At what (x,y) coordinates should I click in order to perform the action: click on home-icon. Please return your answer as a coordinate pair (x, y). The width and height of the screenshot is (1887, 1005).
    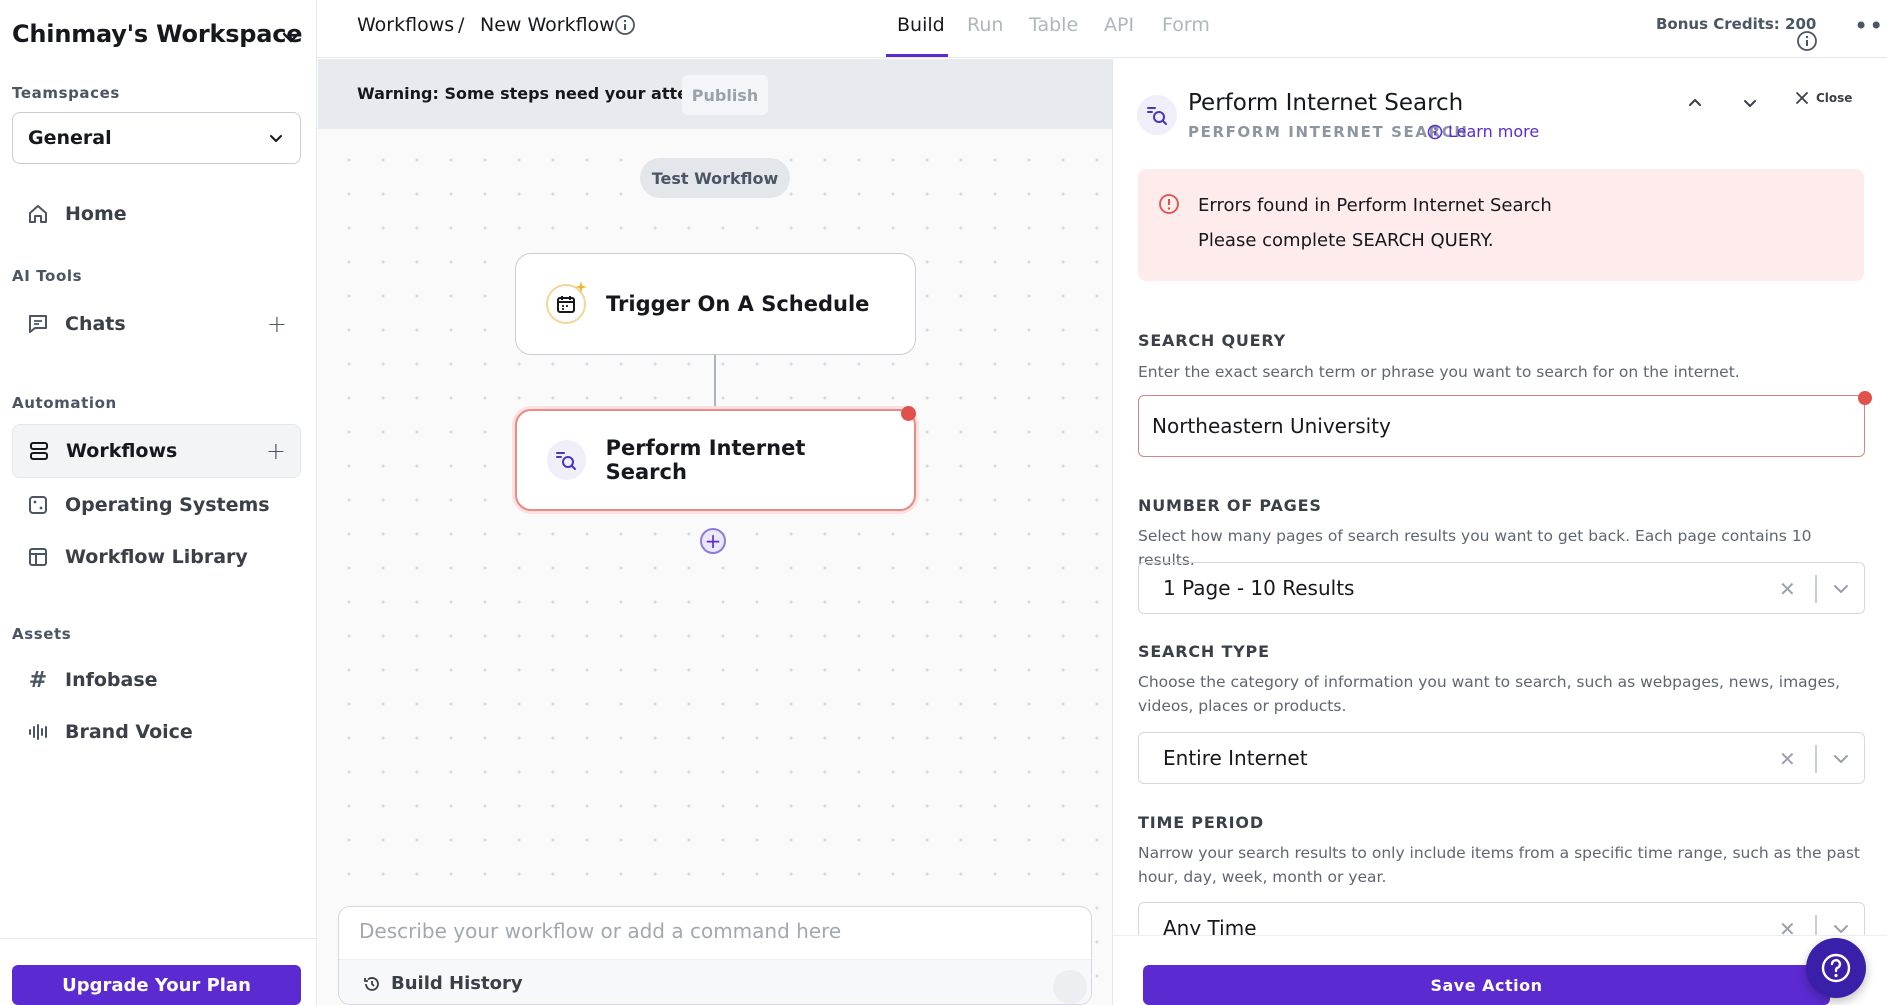
    Looking at the image, I should click on (38, 214).